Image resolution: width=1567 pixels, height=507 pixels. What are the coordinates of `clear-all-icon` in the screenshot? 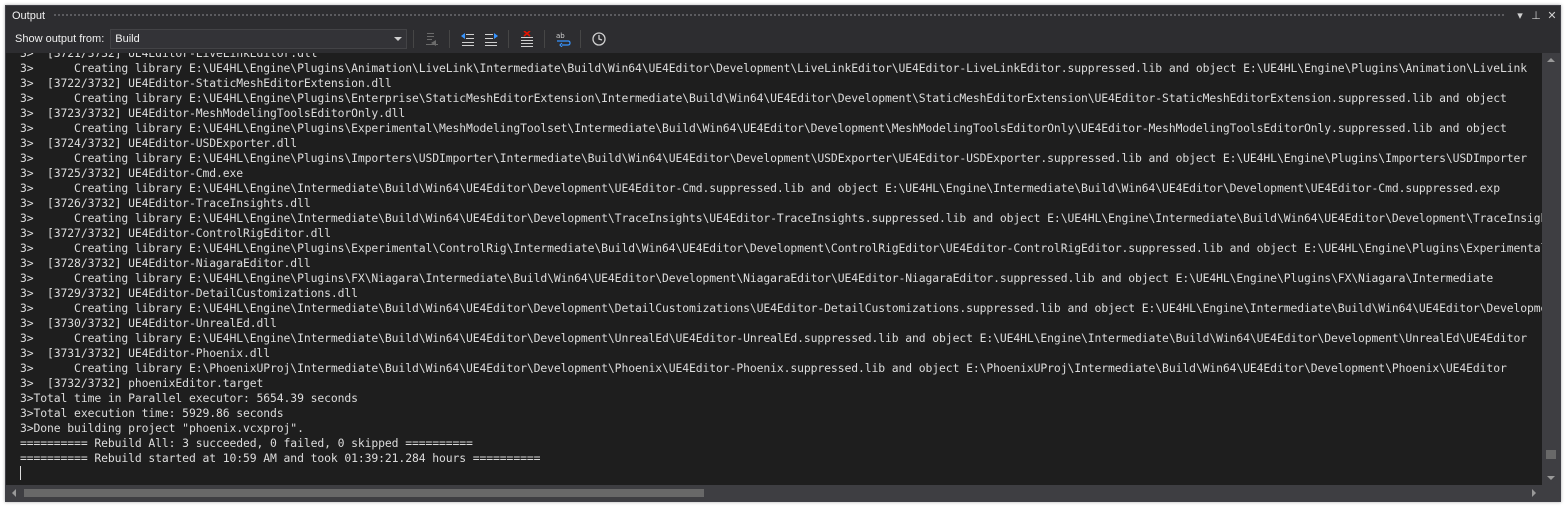 It's located at (526, 39).